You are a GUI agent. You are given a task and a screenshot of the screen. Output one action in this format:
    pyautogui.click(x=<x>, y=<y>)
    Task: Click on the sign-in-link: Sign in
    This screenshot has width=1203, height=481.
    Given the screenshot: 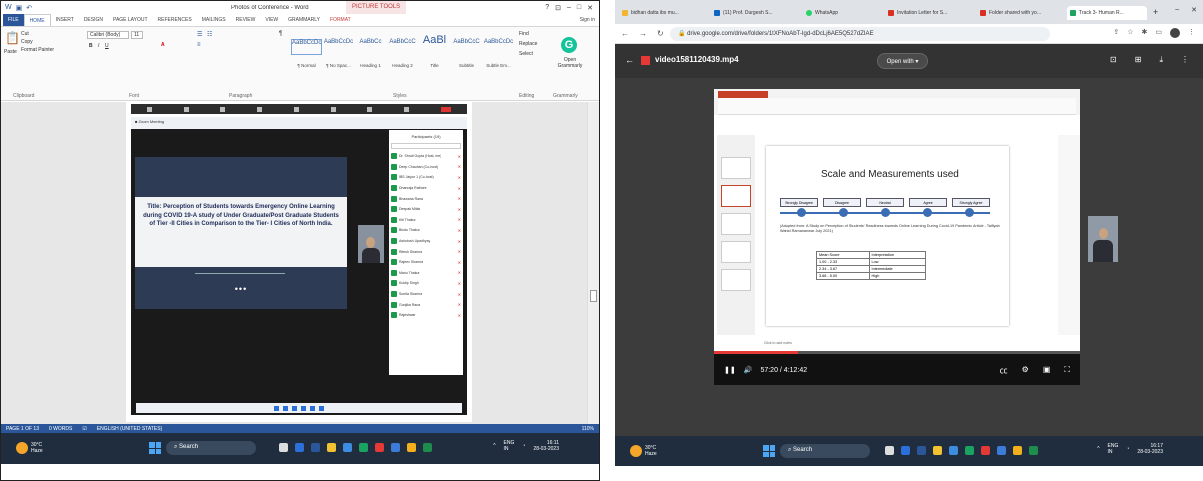 What is the action you would take?
    pyautogui.click(x=587, y=20)
    